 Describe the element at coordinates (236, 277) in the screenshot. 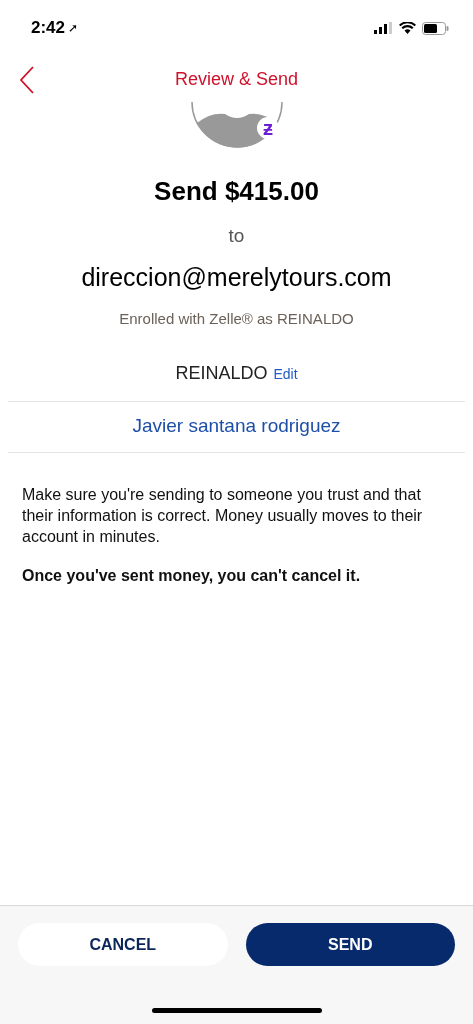

I see `recipient-email: direccion@merelytours.com` at that location.